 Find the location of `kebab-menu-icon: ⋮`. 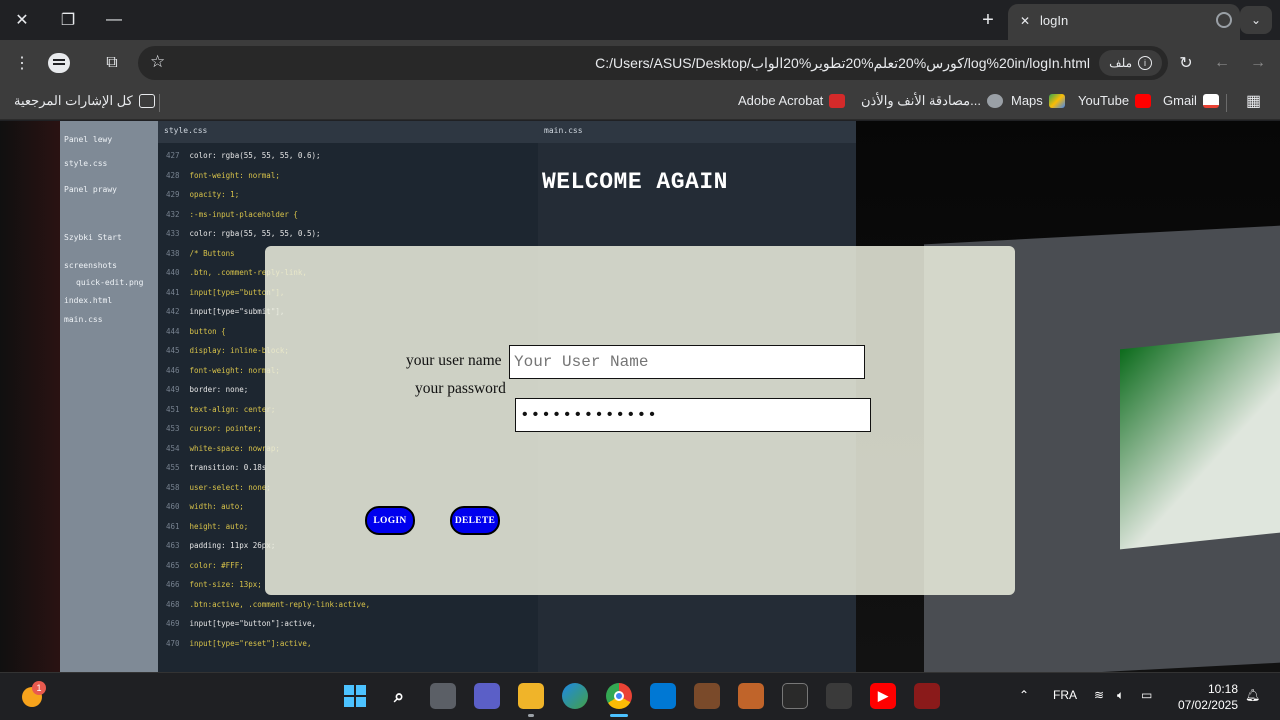

kebab-menu-icon: ⋮ is located at coordinates (22, 63).